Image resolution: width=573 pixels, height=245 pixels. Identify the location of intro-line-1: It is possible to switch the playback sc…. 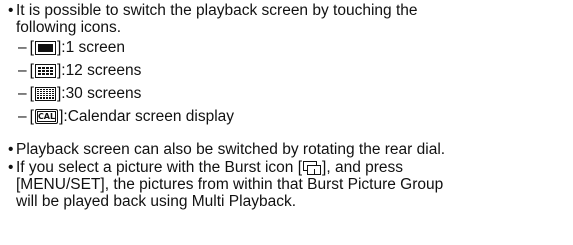
(217, 10).